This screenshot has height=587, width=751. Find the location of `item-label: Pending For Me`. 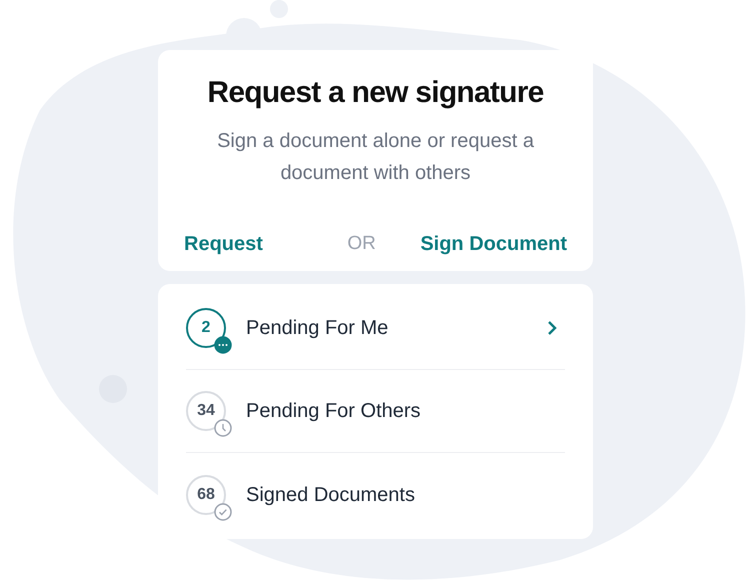

item-label: Pending For Me is located at coordinates (318, 328).